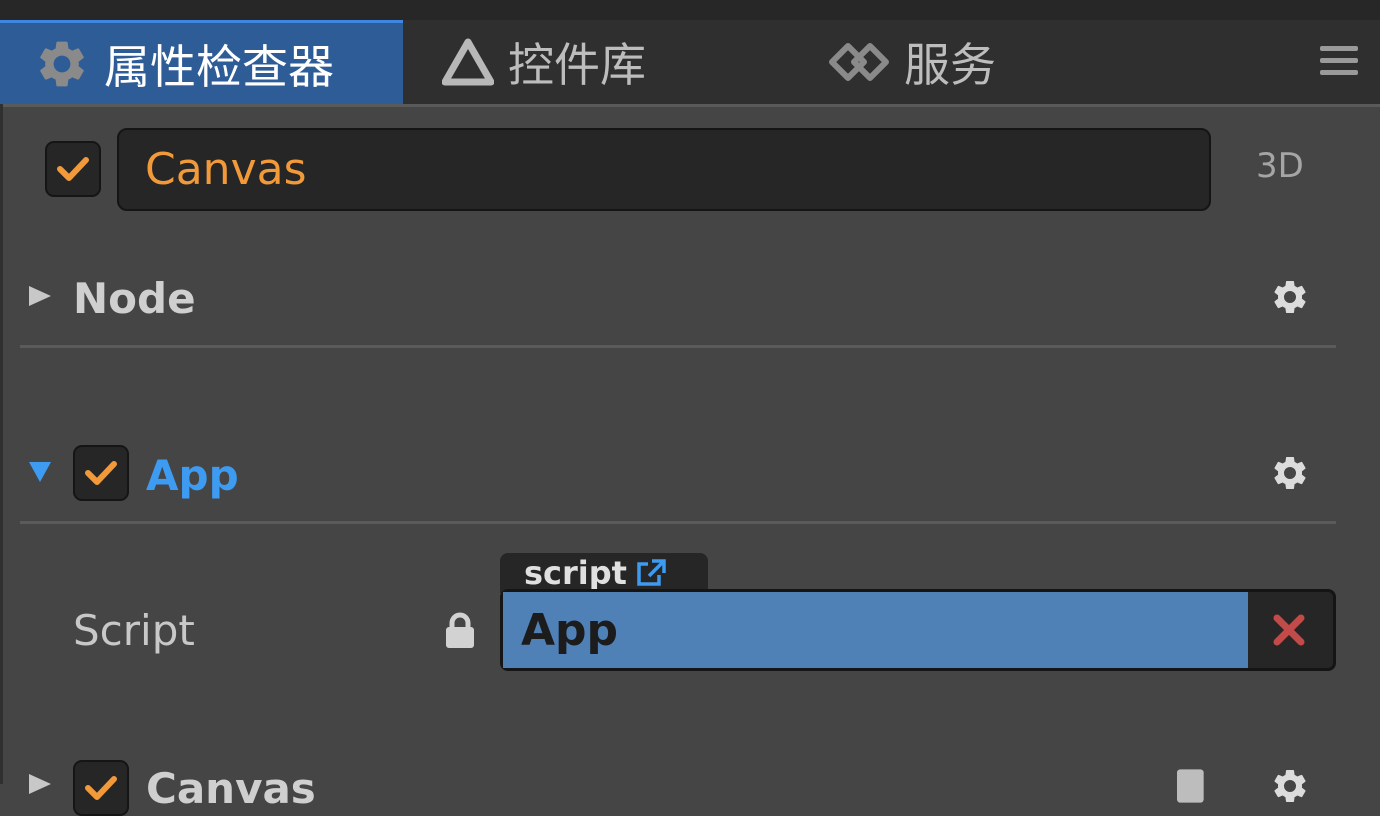 The width and height of the screenshot is (1380, 816). Describe the element at coordinates (134, 630) in the screenshot. I see `script-prop-label: Script` at that location.